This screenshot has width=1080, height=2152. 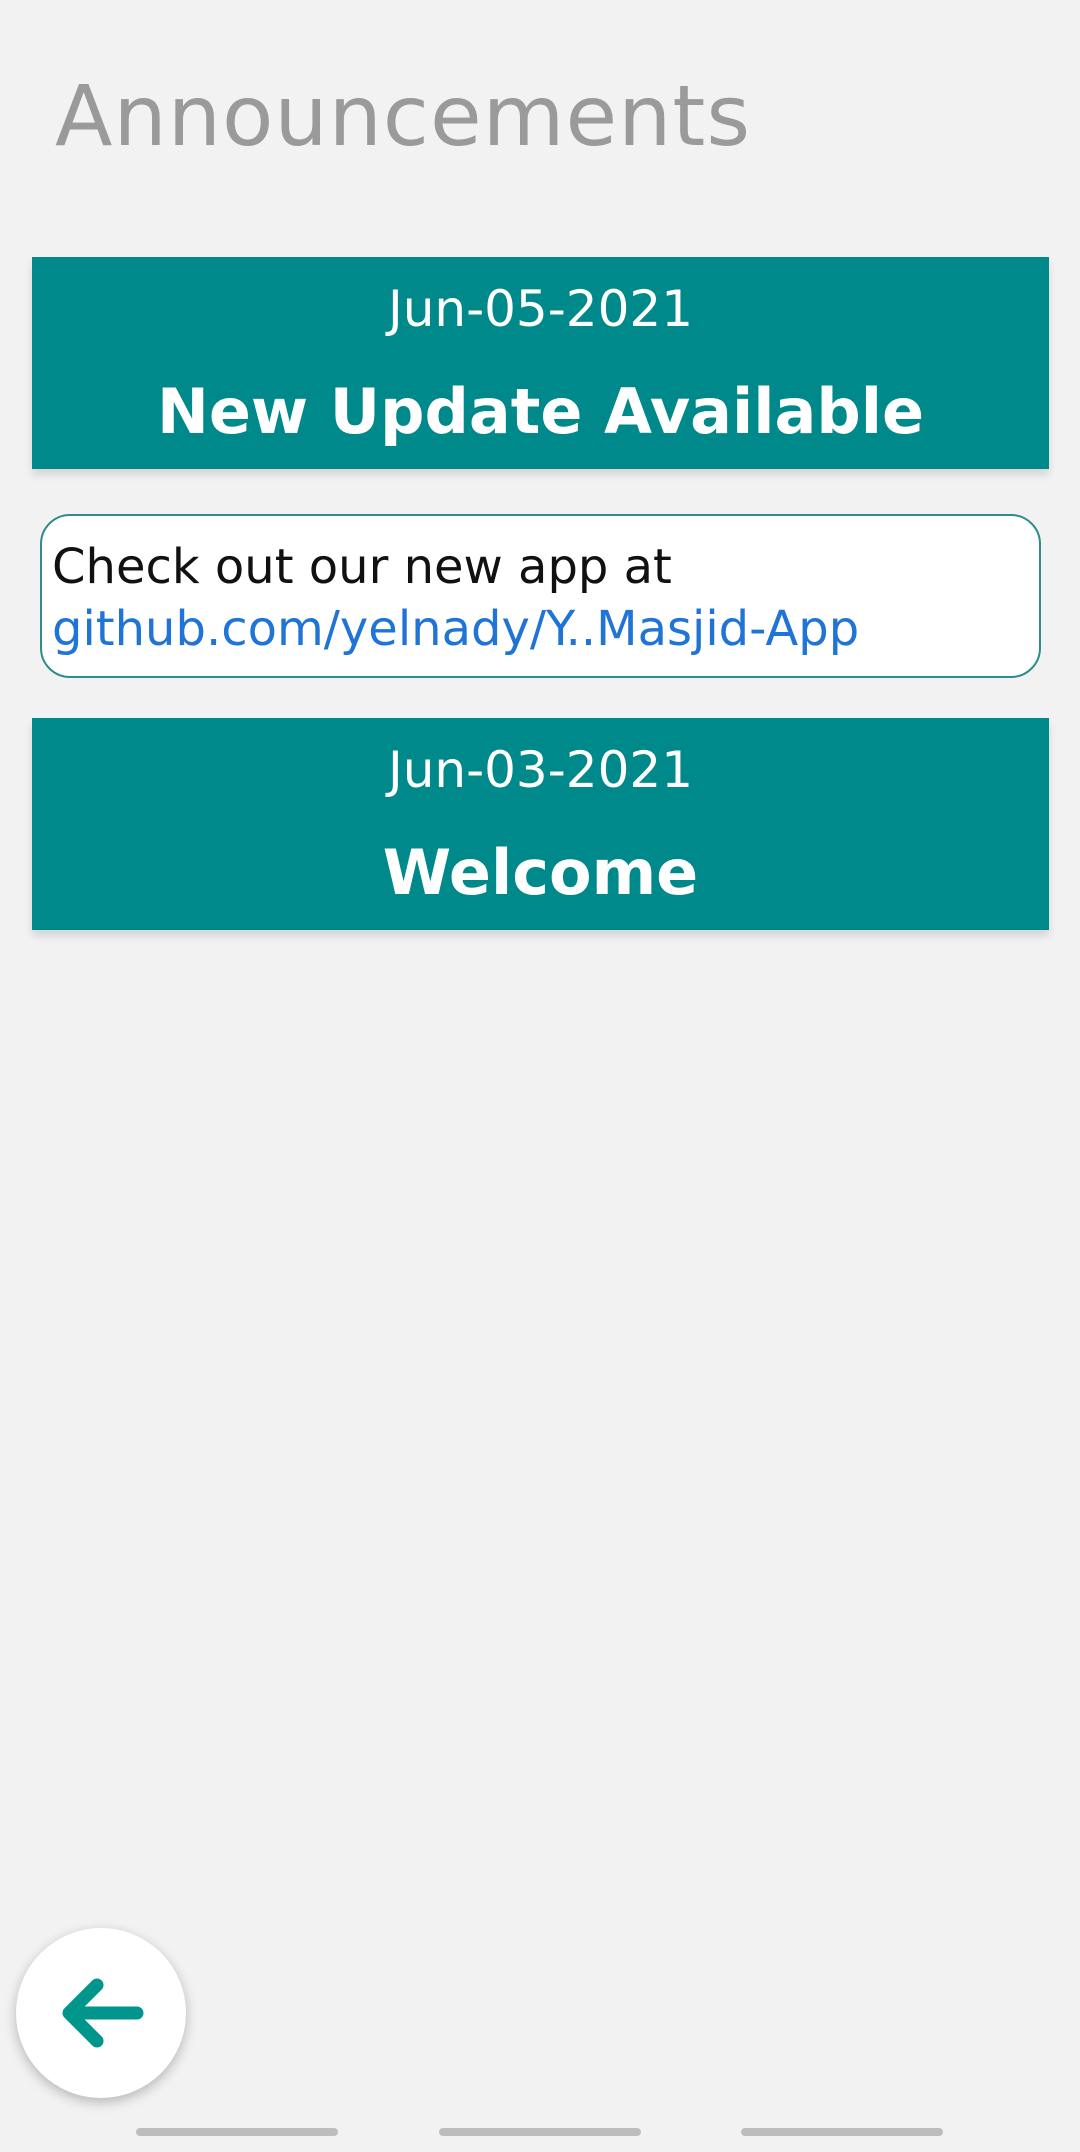 I want to click on announcement-body-text: Check out our new app at, so click(x=362, y=567).